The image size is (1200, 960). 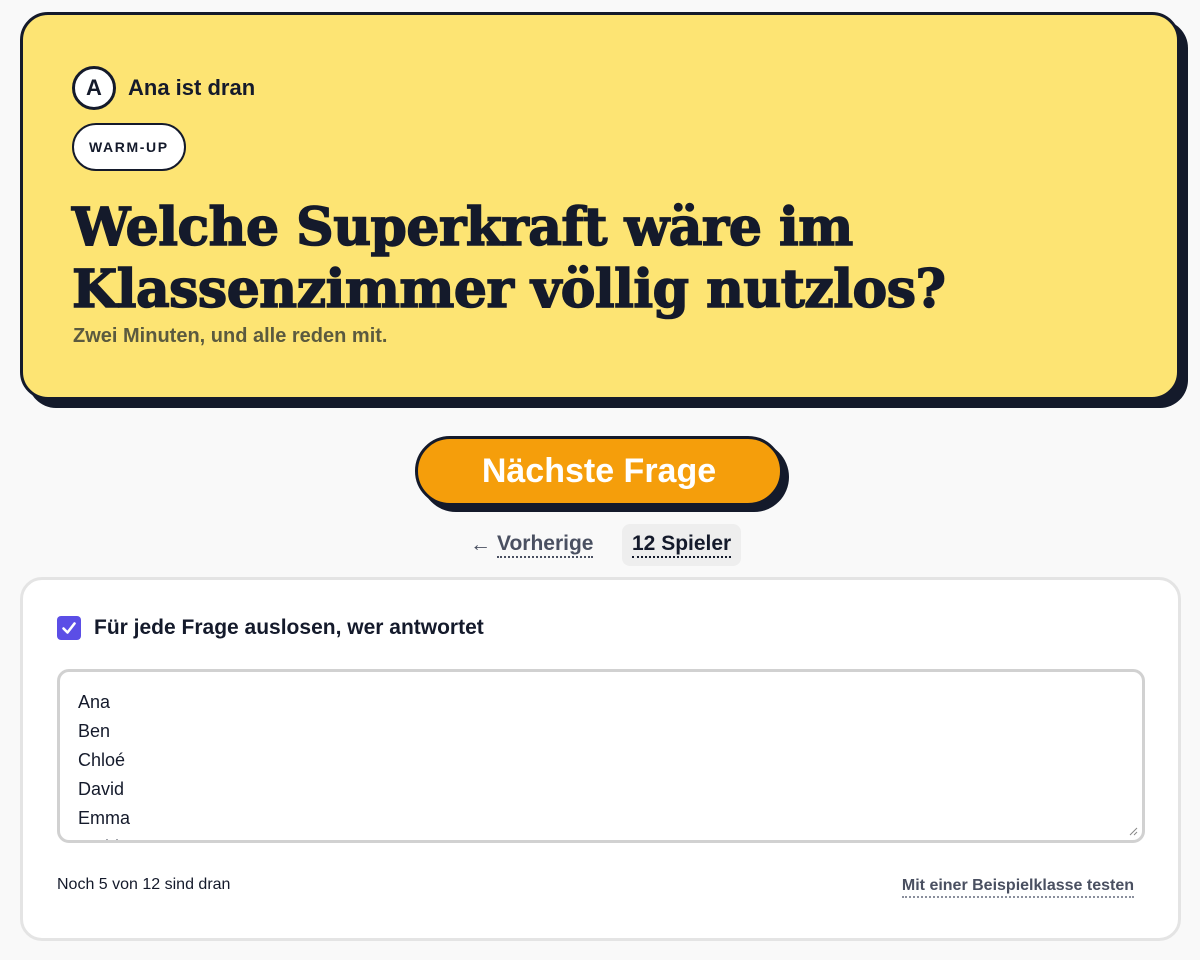 What do you see at coordinates (1017, 887) in the screenshot?
I see `sample-class-link: Mit einer Beispielklasse testen` at bounding box center [1017, 887].